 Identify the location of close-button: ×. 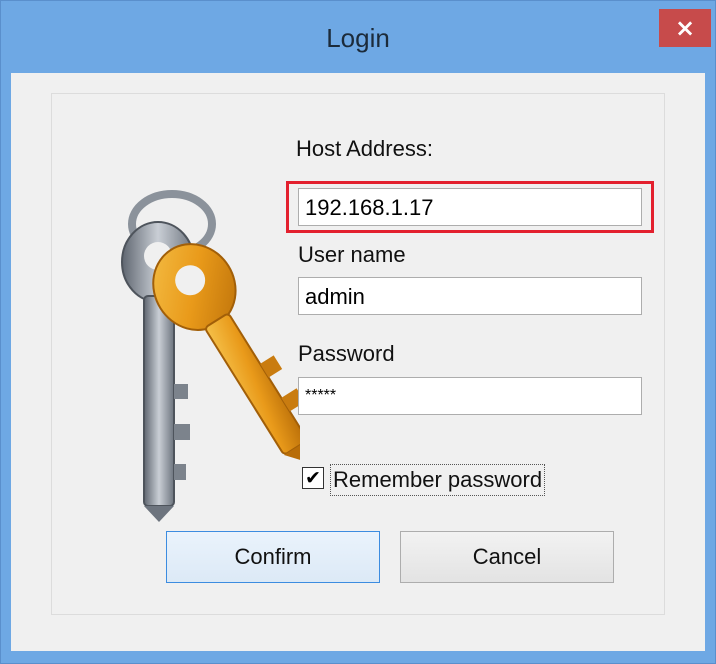
(685, 28).